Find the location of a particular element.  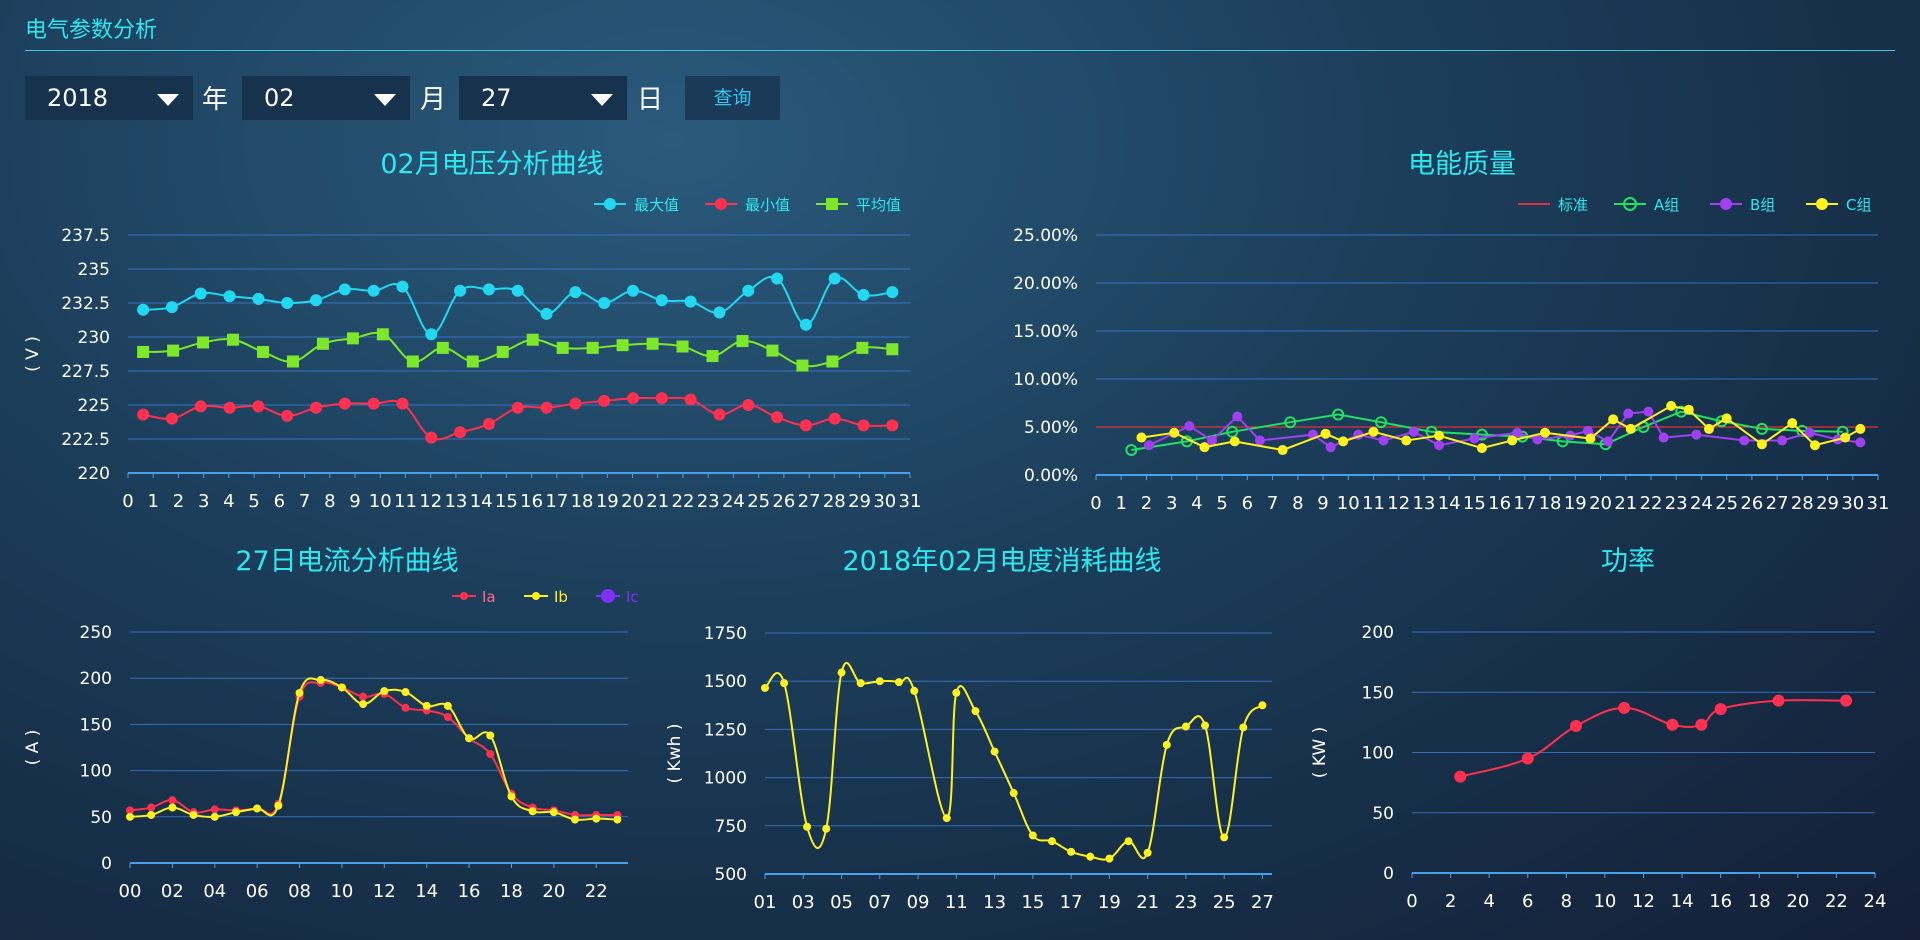

x-tick-label-power: 4 is located at coordinates (1488, 901).